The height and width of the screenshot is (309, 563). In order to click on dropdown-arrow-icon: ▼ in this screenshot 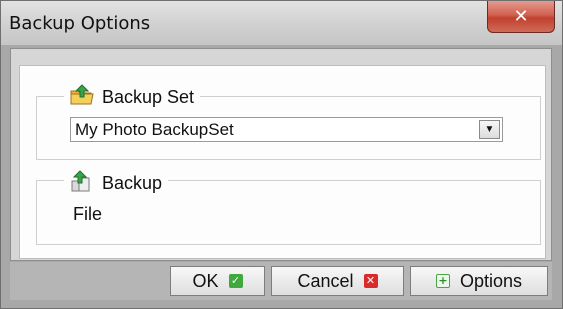, I will do `click(489, 129)`.